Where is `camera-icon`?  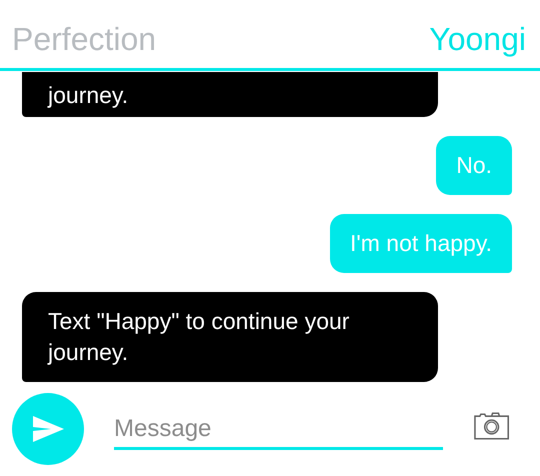
camera-icon is located at coordinates (491, 426).